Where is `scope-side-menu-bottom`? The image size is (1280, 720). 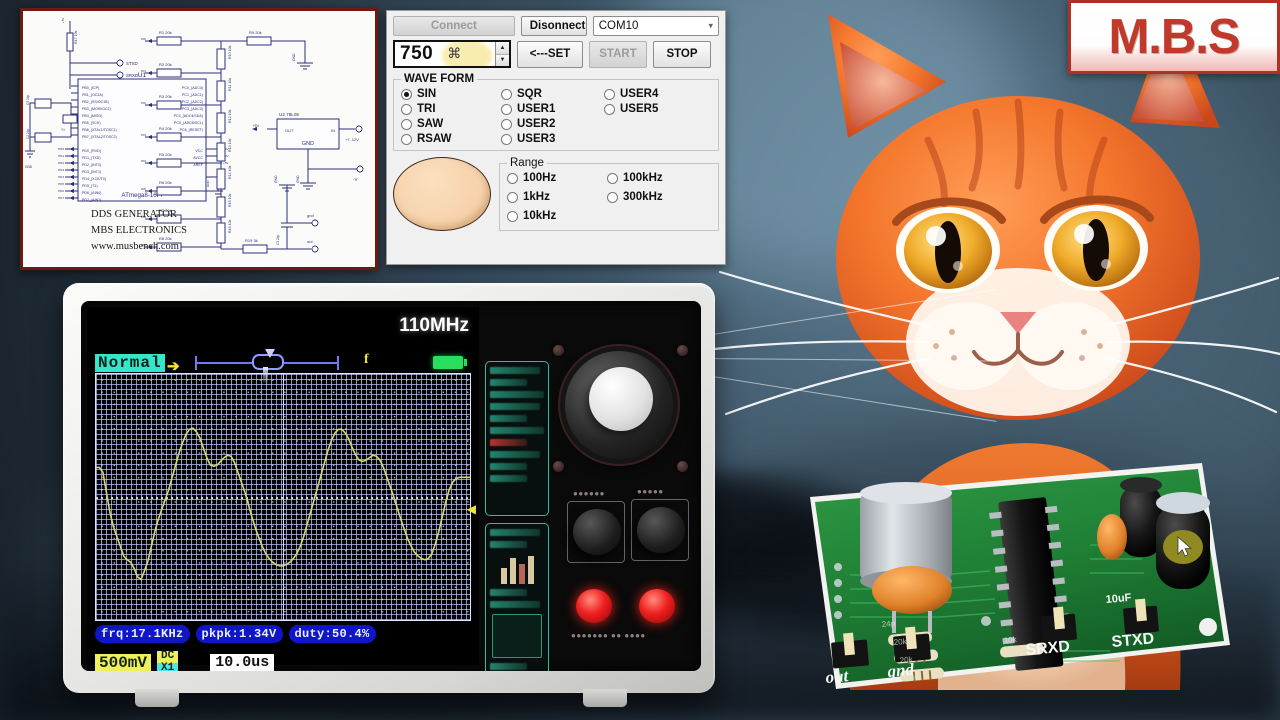 scope-side-menu-bottom is located at coordinates (517, 597).